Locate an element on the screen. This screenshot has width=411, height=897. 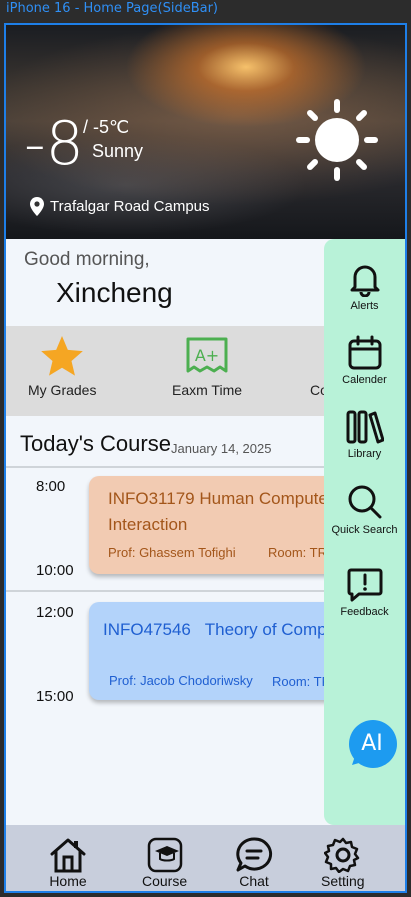
star-icon is located at coordinates (62, 356).